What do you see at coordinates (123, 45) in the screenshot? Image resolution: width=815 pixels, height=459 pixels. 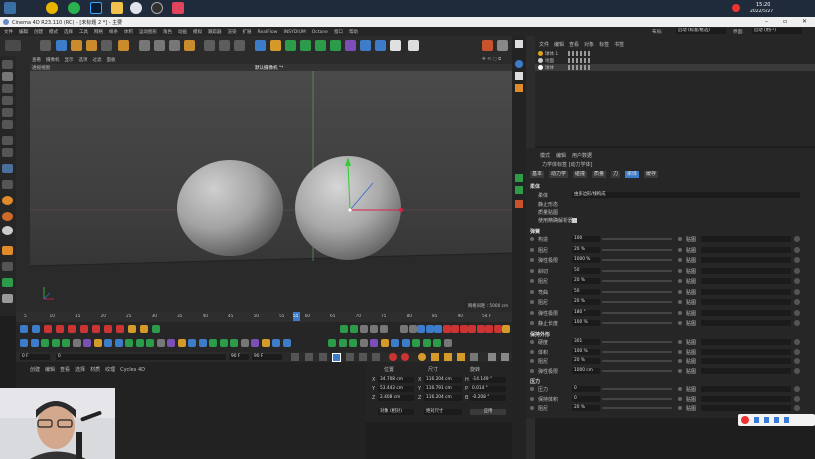 I see `coordinate-icon` at bounding box center [123, 45].